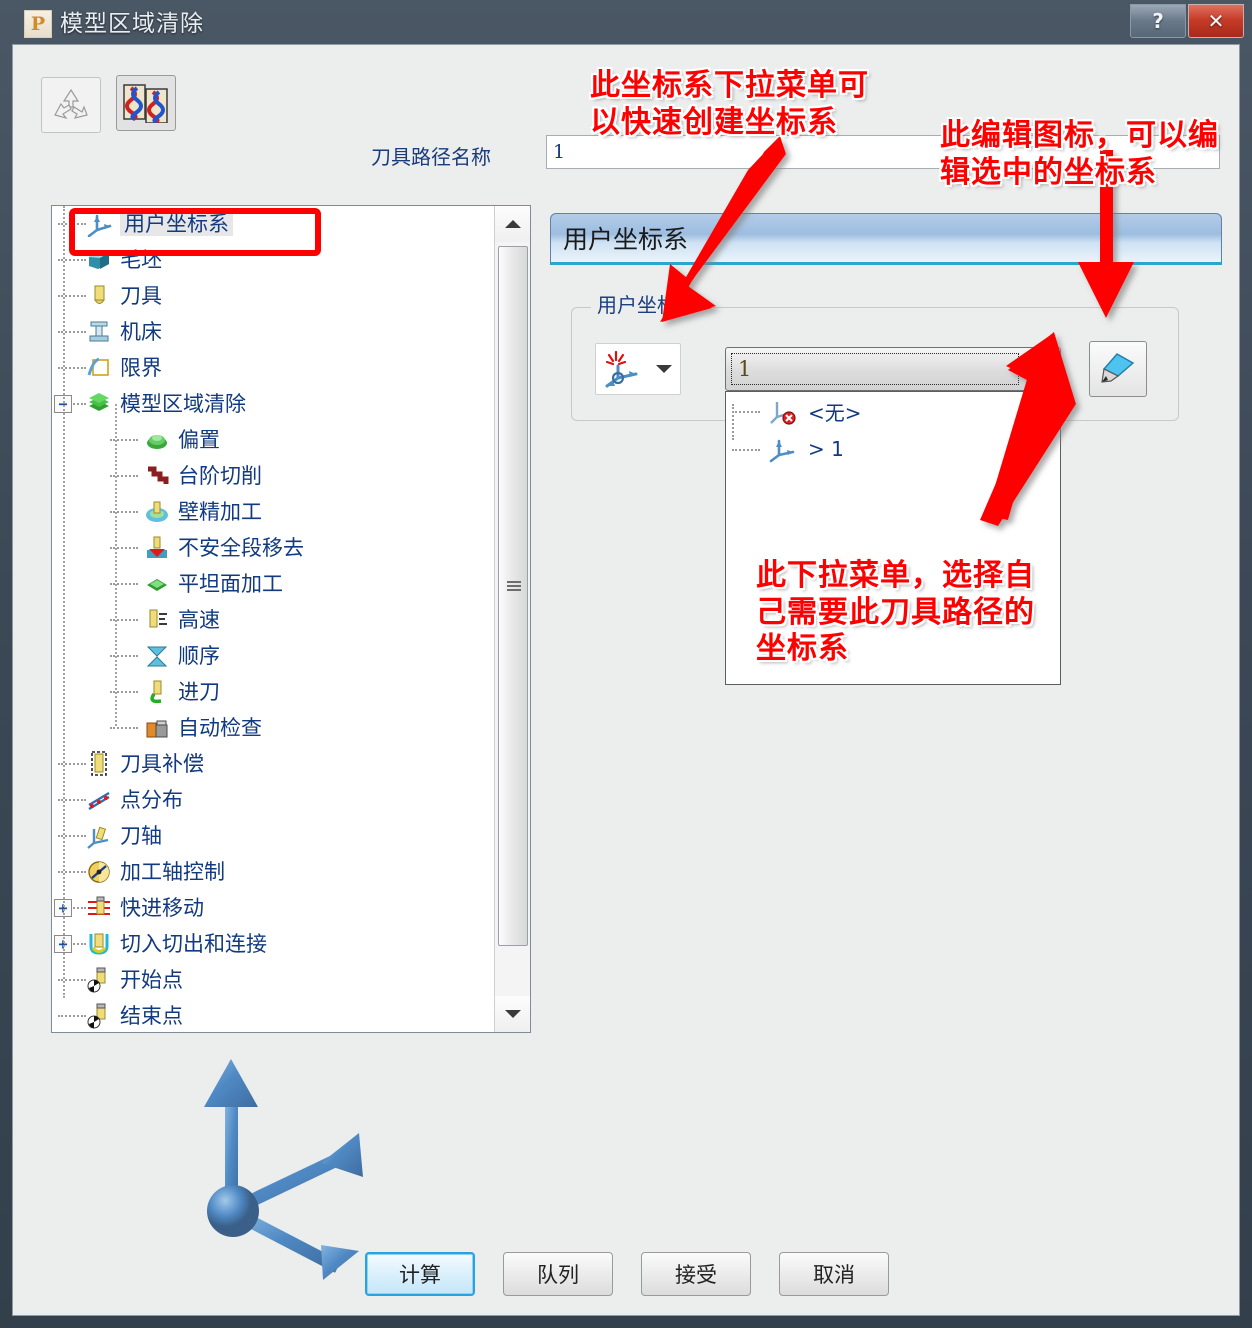 The width and height of the screenshot is (1252, 1328). Describe the element at coordinates (273, 800) in the screenshot. I see `tree-item-16: 点分布` at that location.